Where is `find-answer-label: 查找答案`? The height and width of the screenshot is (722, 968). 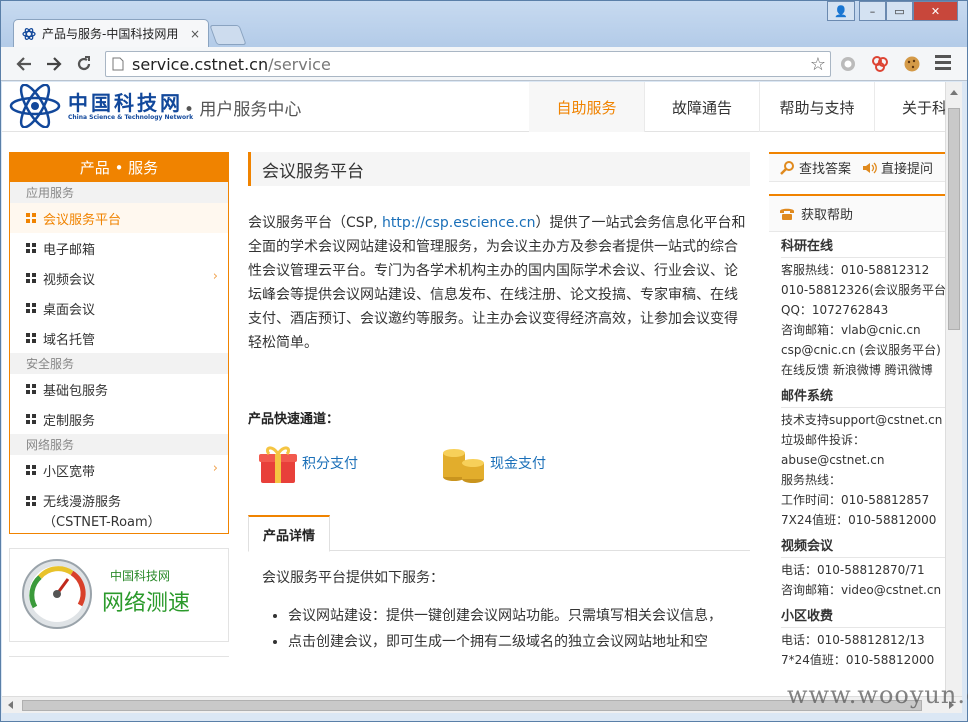 find-answer-label: 查找答案 is located at coordinates (825, 169).